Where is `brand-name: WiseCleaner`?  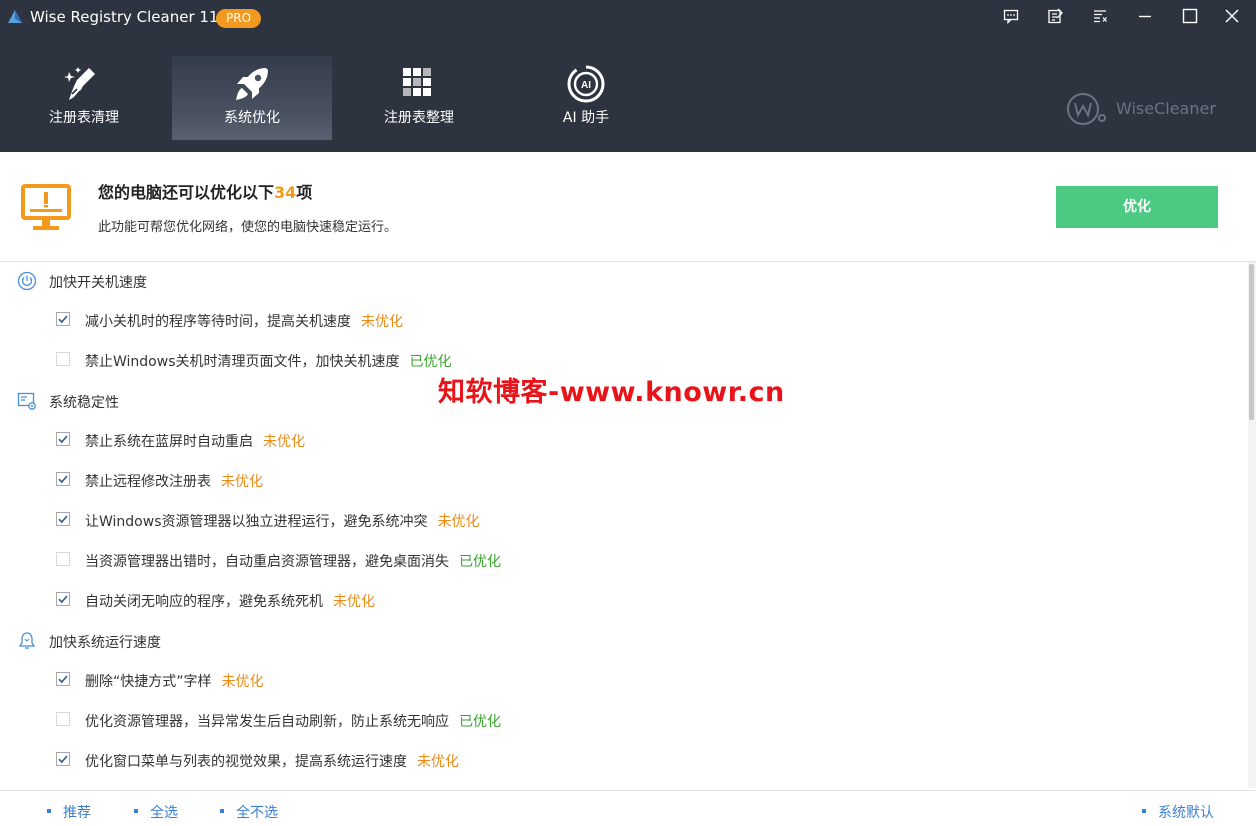
brand-name: WiseCleaner is located at coordinates (1166, 108).